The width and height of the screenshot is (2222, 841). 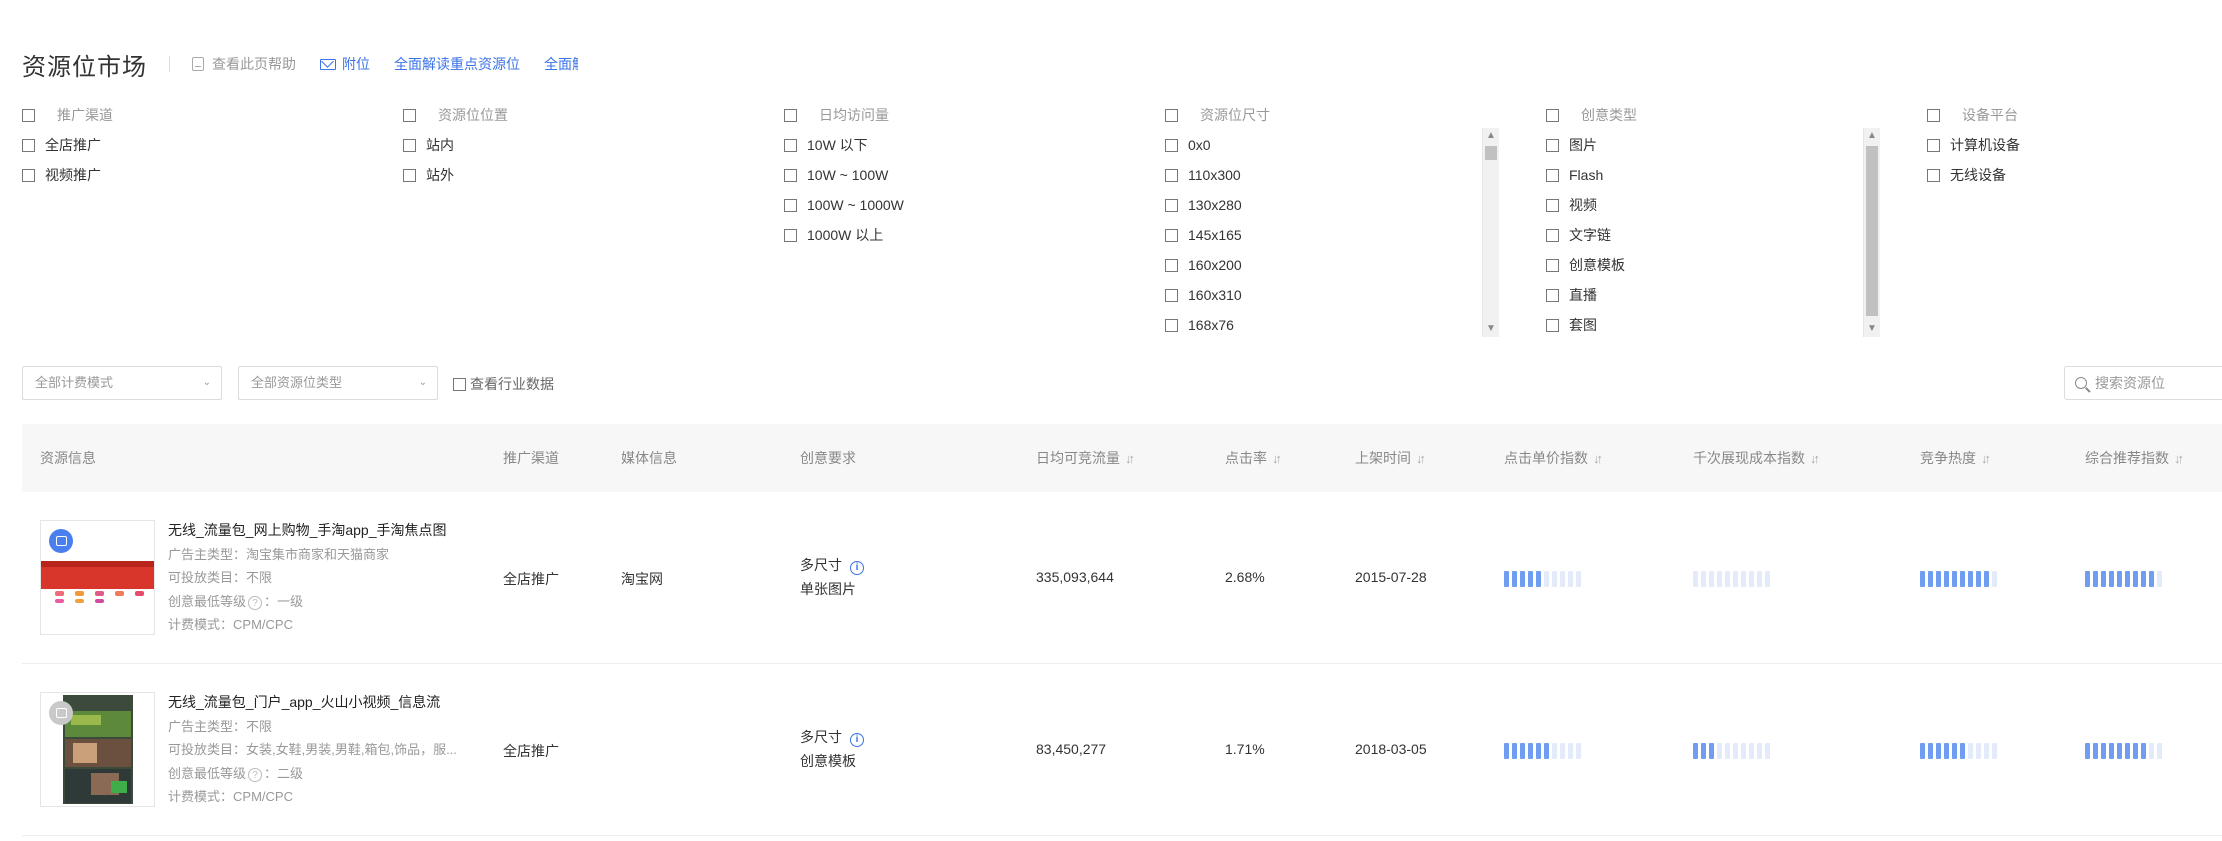 What do you see at coordinates (844, 175) in the screenshot?
I see `filter-option: 10W ~ 100W` at bounding box center [844, 175].